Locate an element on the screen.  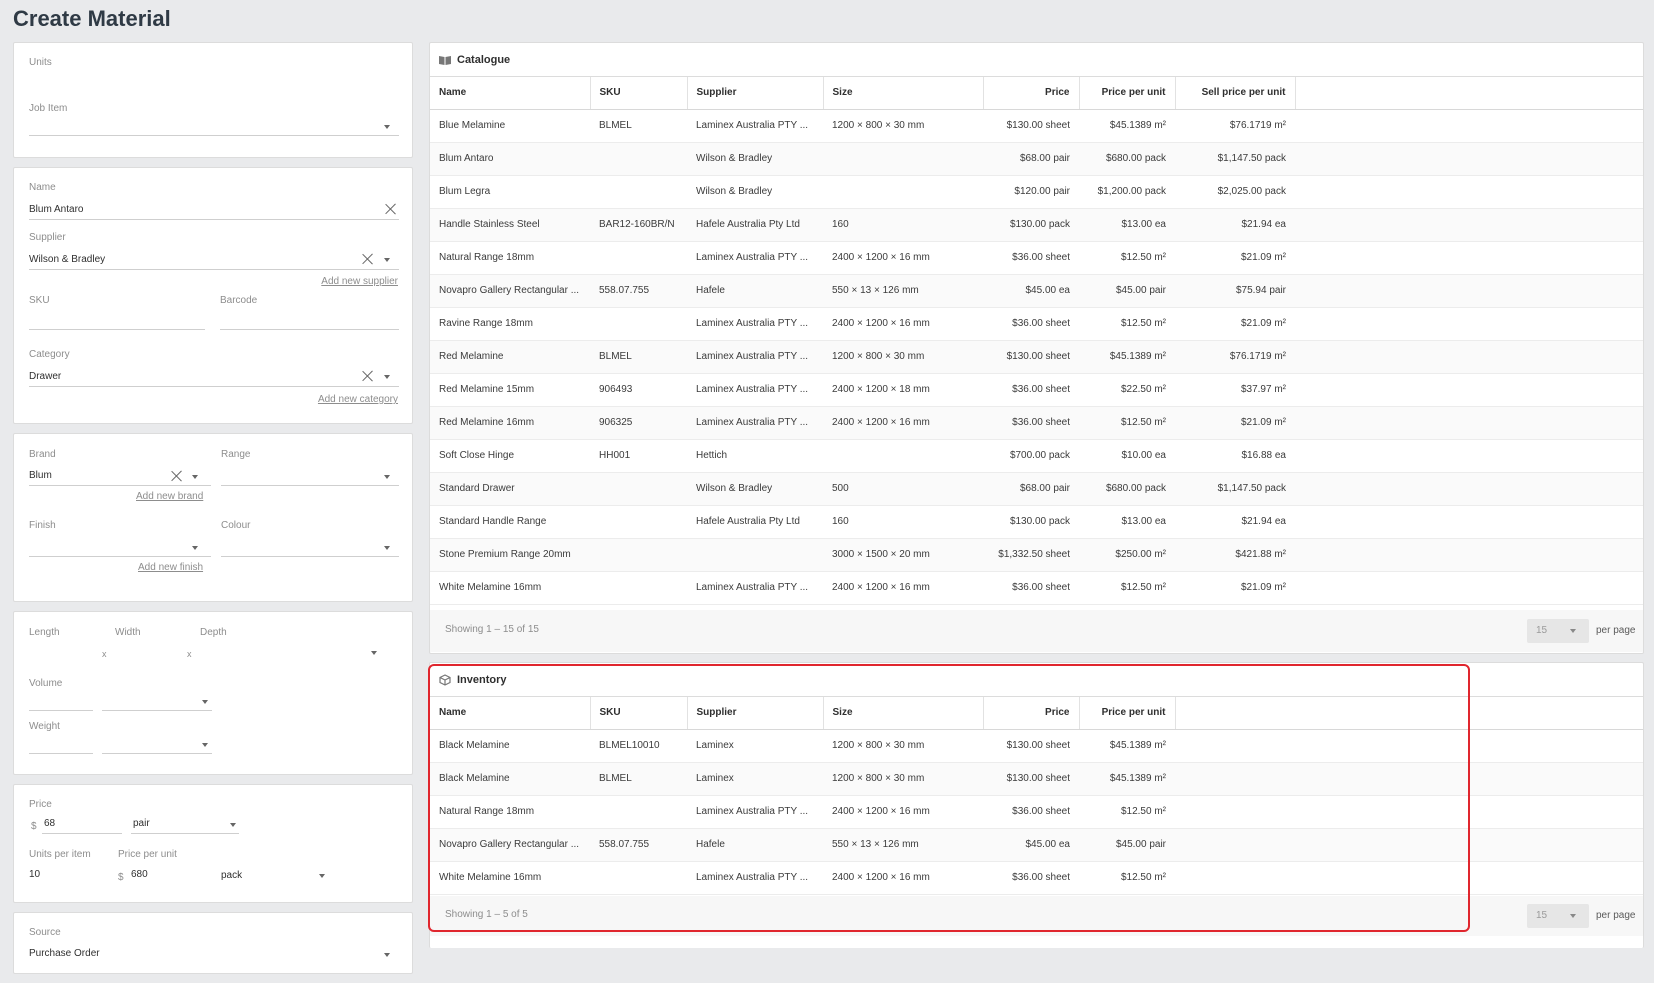
table-cell: 2400 × 1200 × 16 mm is located at coordinates (903, 324).